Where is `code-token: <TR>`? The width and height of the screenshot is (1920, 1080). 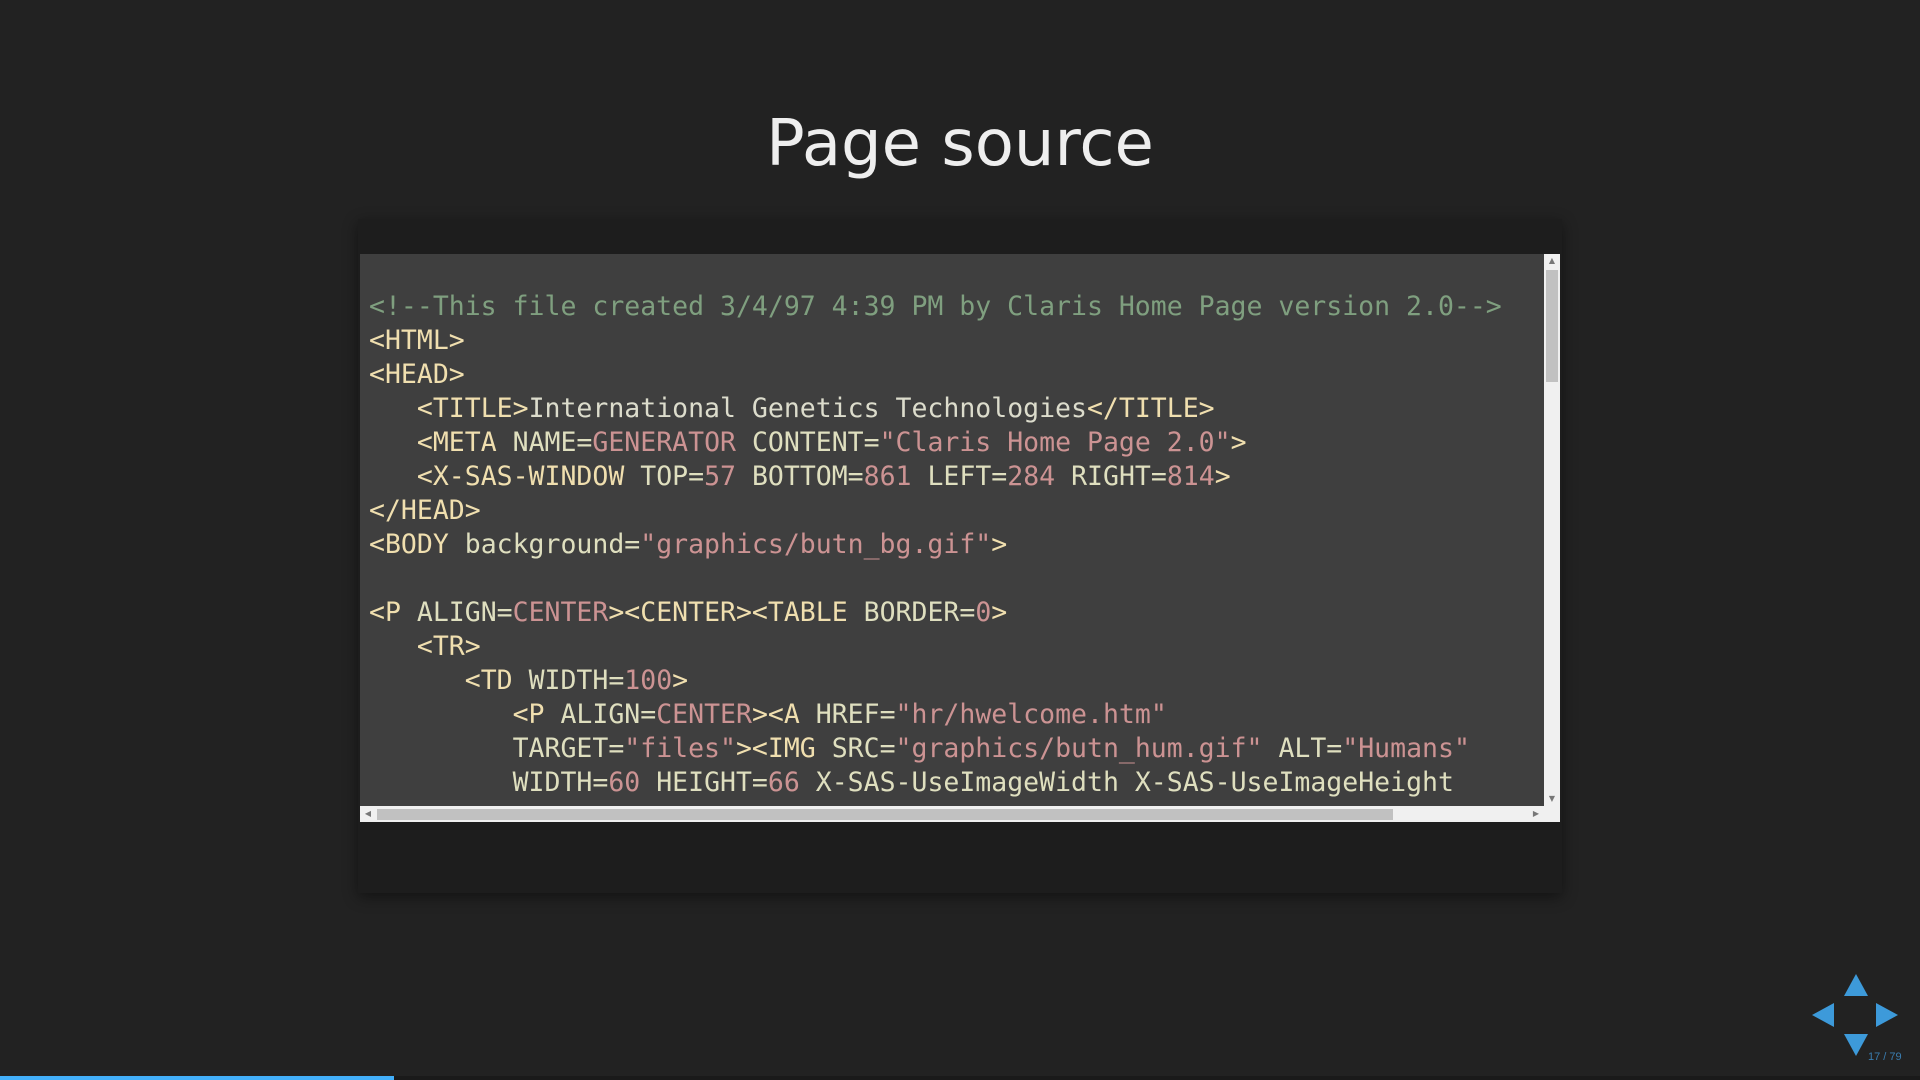
code-token: <TR> is located at coordinates (448, 646).